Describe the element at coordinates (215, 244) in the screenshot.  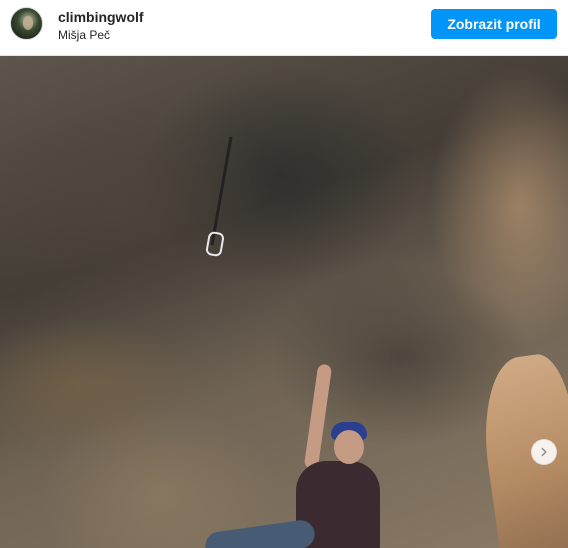
I see `quickdraw-clip` at that location.